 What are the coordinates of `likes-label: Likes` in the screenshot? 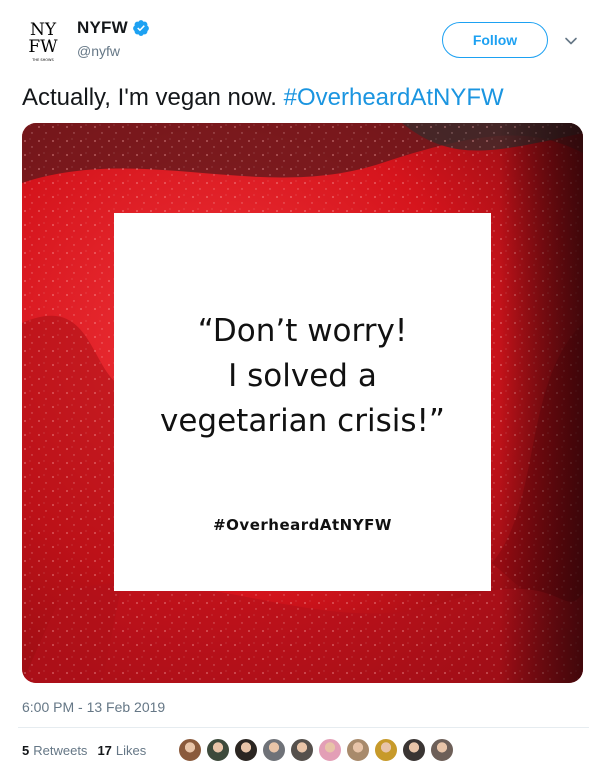 It's located at (131, 750).